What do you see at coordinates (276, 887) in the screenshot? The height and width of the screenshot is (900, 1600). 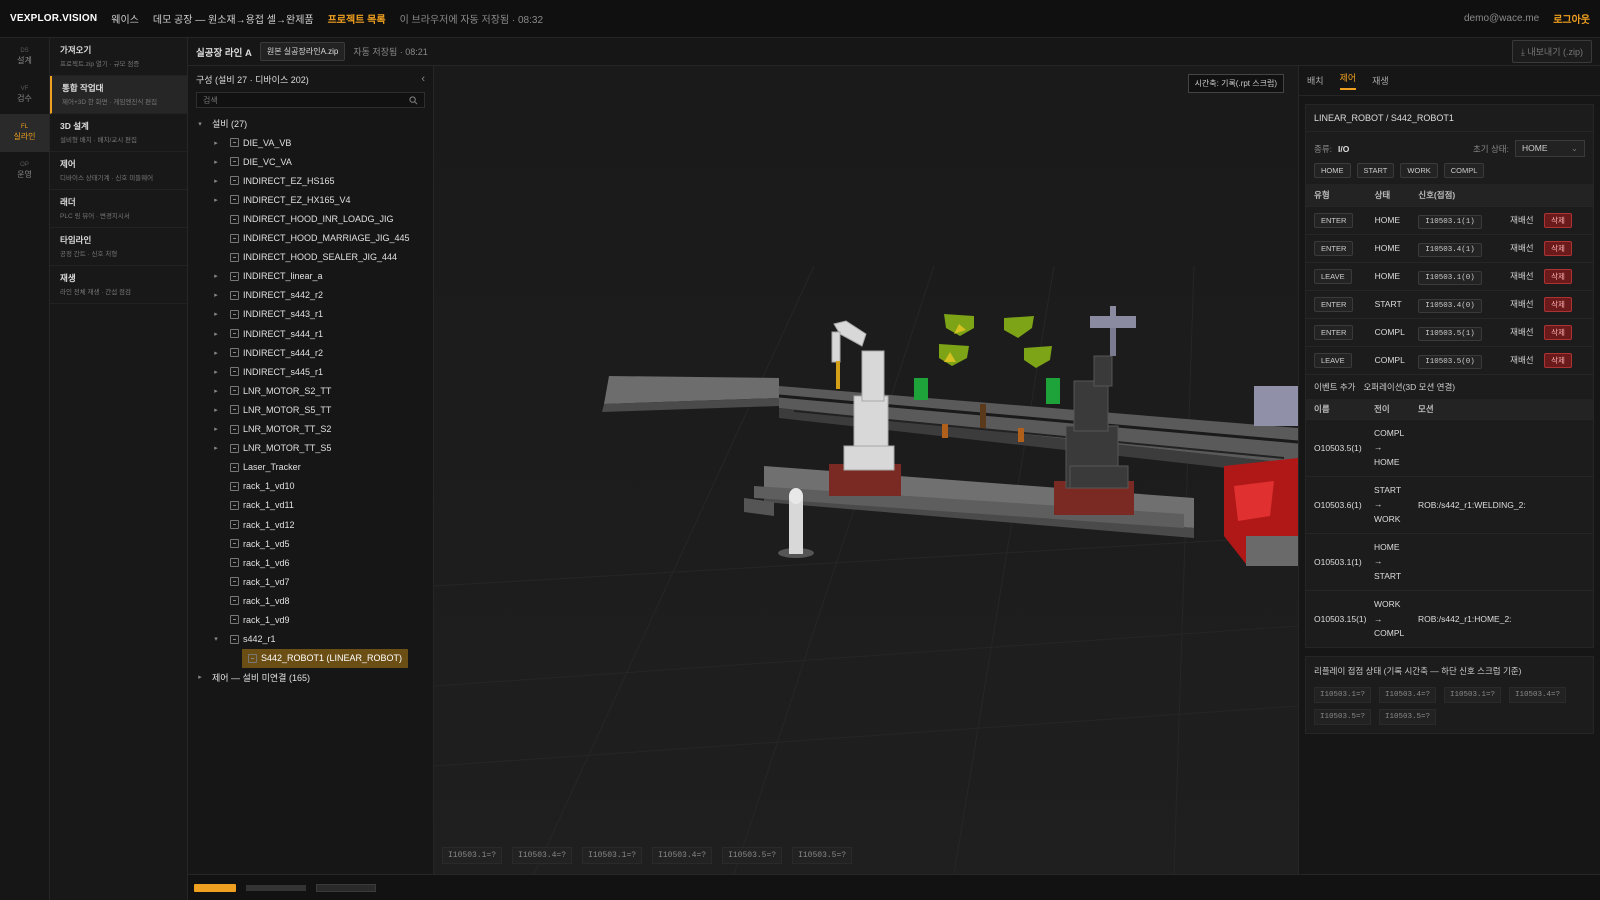 I see `timeline-track` at bounding box center [276, 887].